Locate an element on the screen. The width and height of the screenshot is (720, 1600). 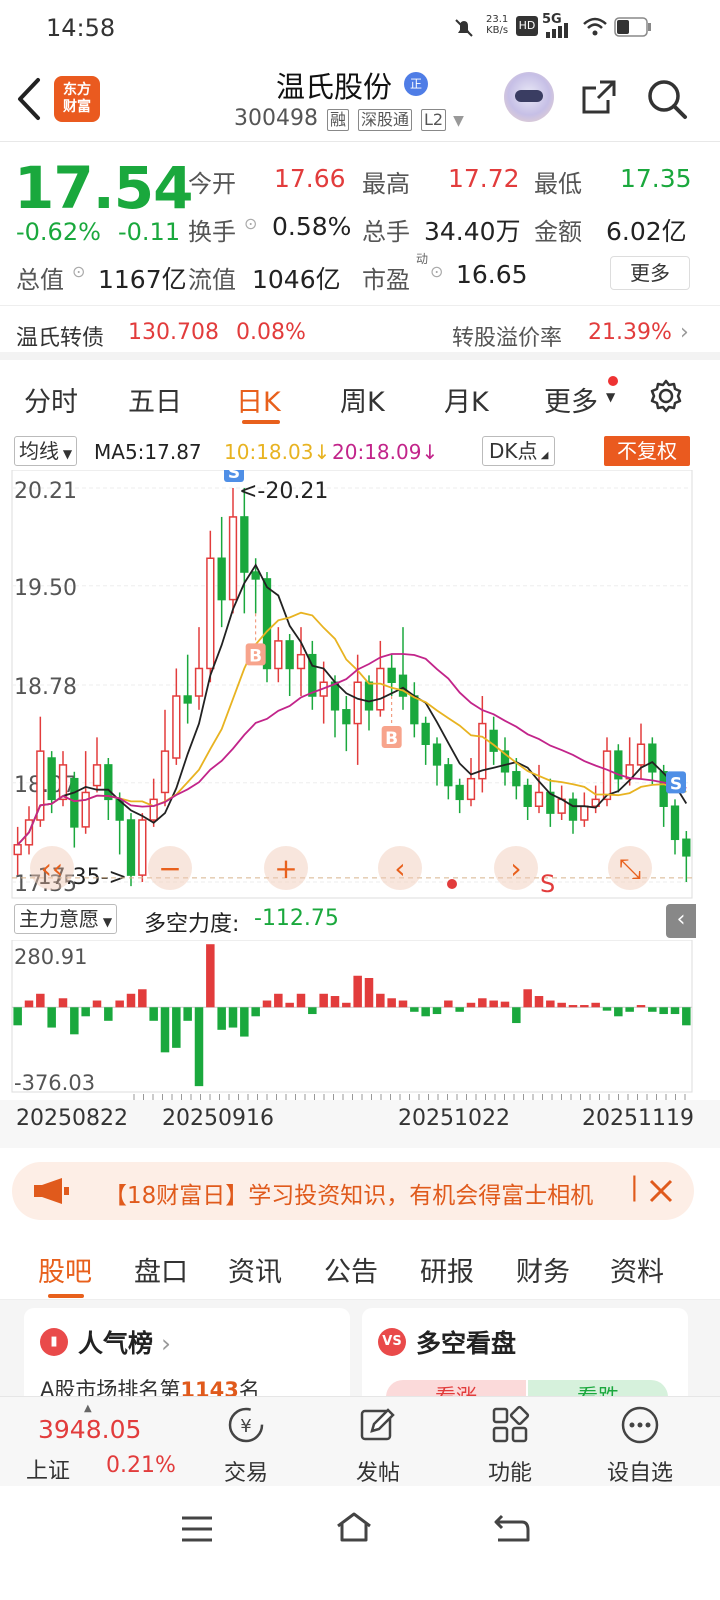
stock-code: 300498 is located at coordinates (276, 118).